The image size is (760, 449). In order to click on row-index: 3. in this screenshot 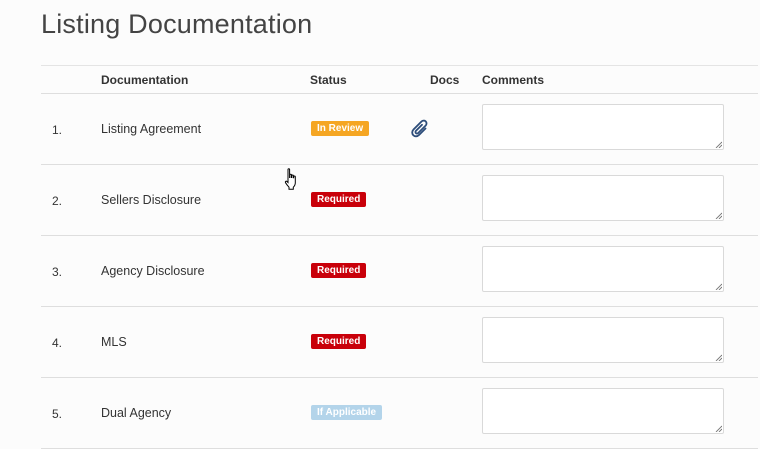, I will do `click(57, 272)`.